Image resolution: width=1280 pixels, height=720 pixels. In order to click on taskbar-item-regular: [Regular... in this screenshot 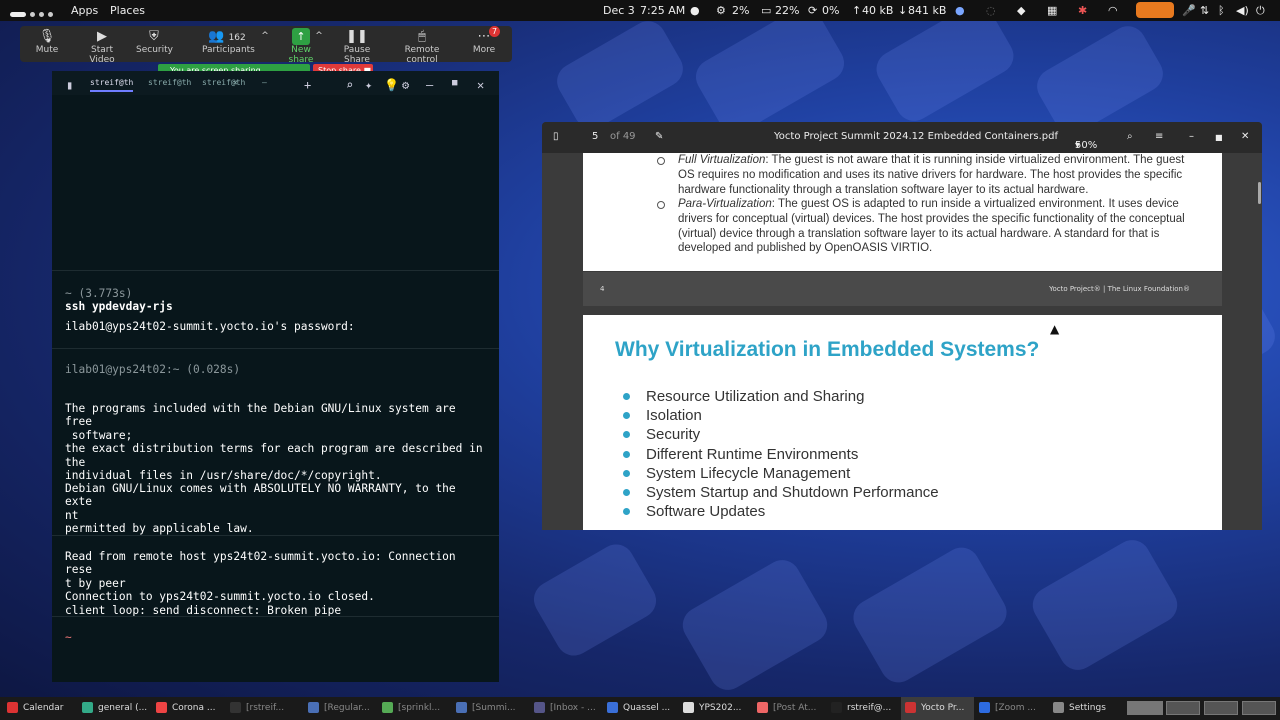, I will do `click(340, 708)`.